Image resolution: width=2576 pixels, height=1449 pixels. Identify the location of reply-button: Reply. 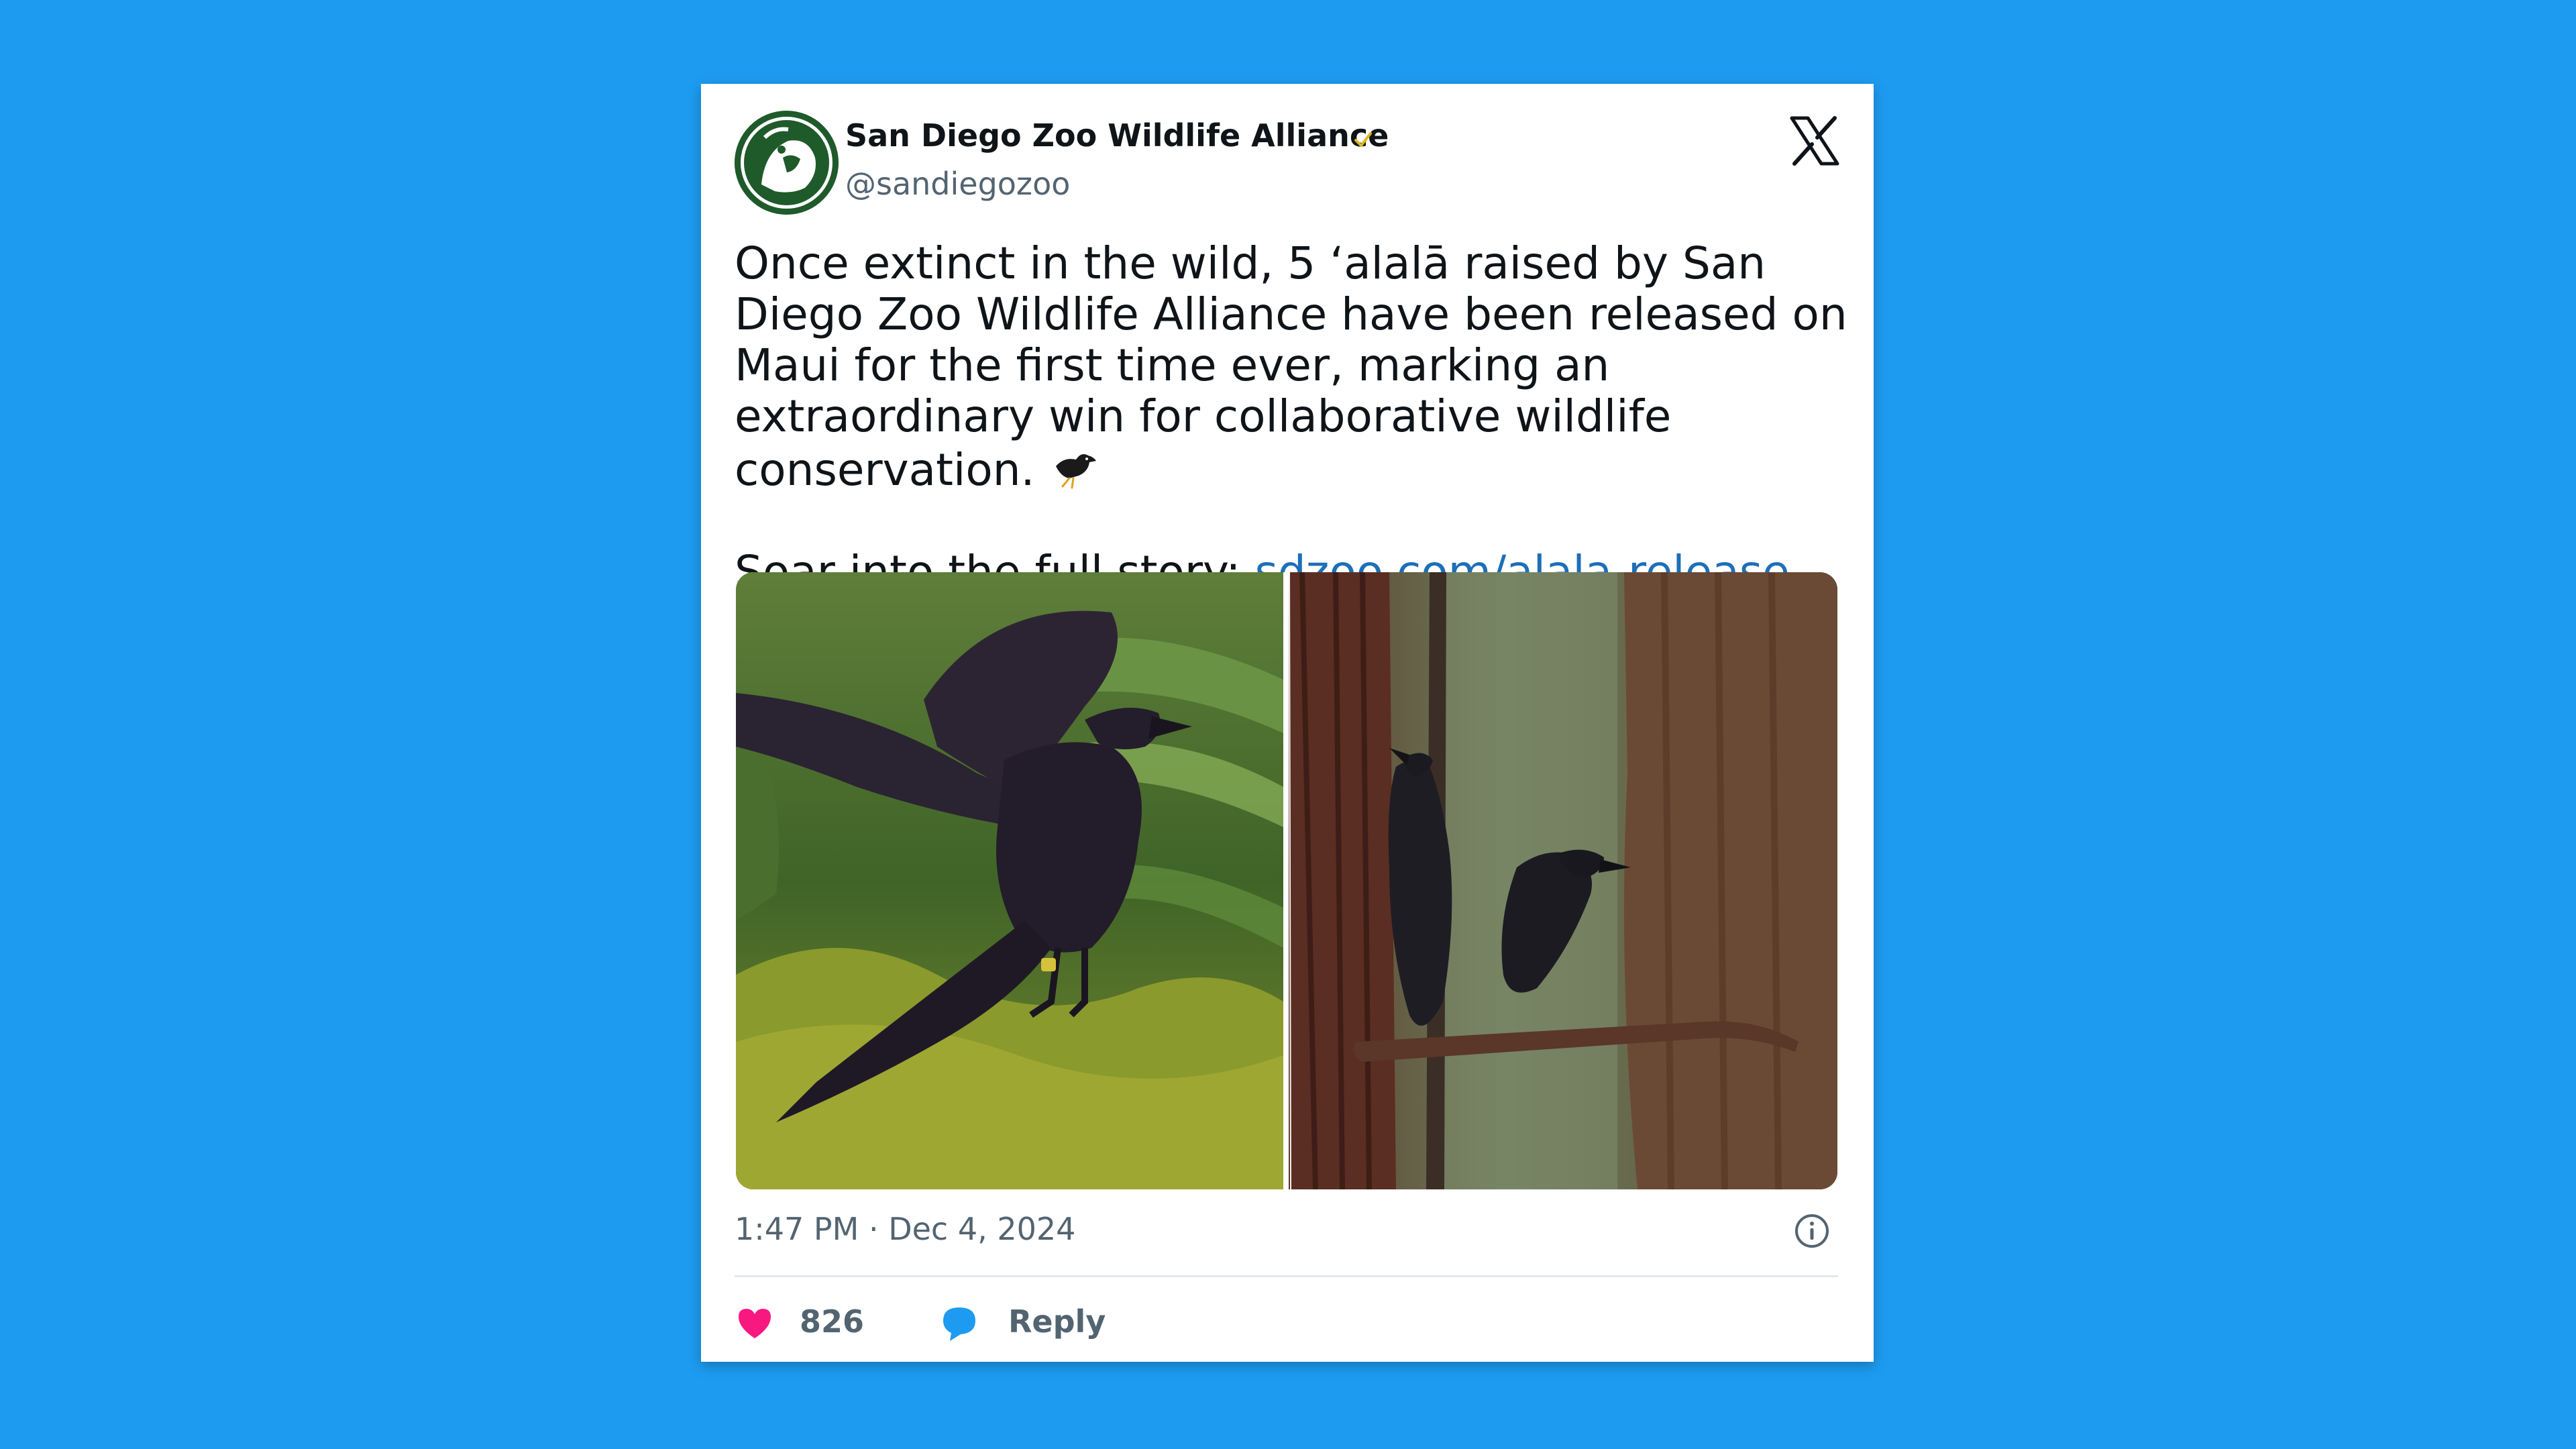
(1057, 1321).